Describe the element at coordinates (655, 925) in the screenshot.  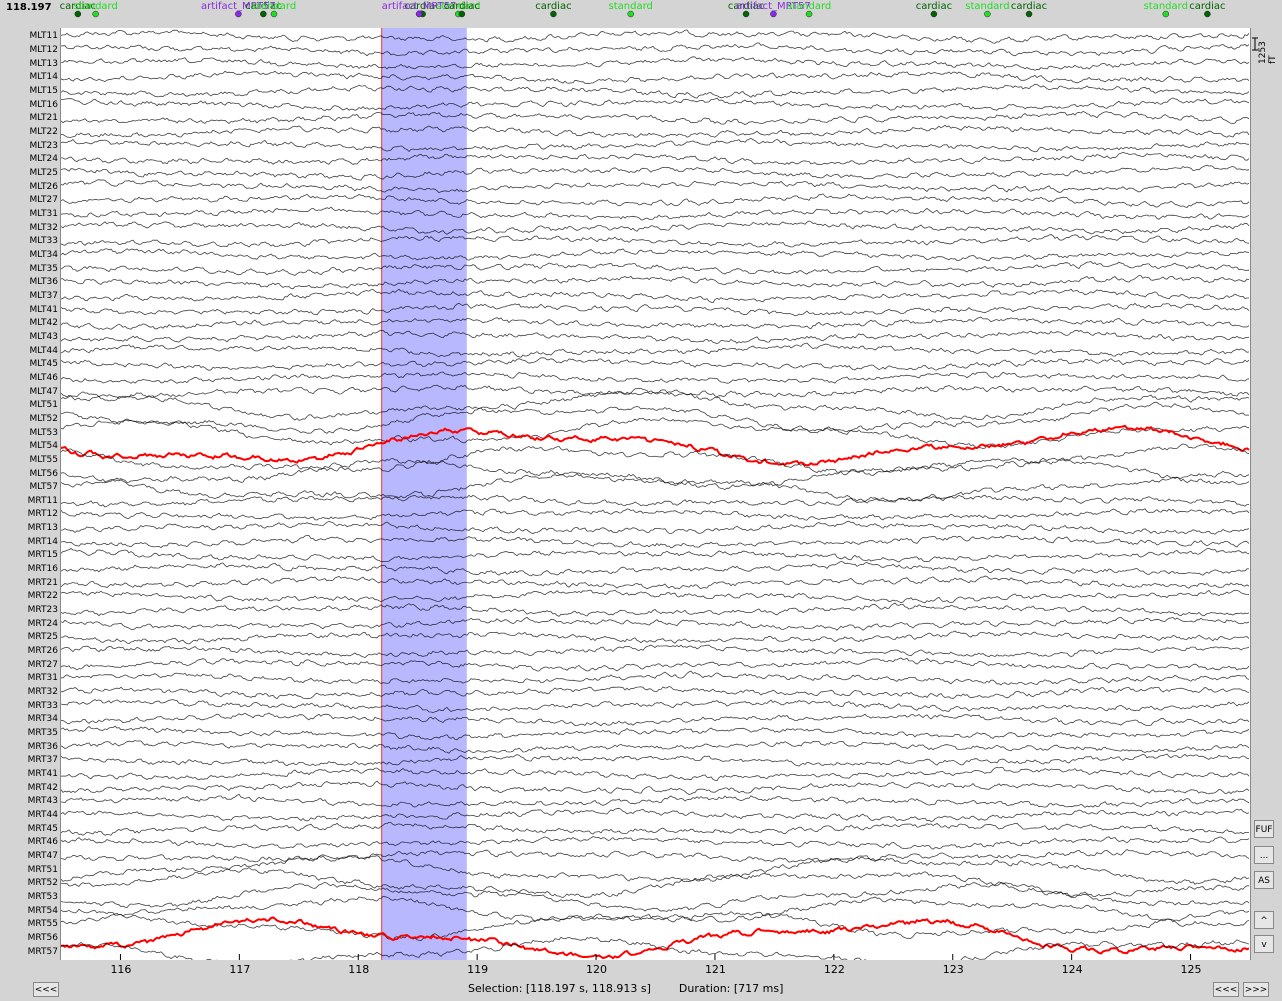
I see `trace-mrt55` at that location.